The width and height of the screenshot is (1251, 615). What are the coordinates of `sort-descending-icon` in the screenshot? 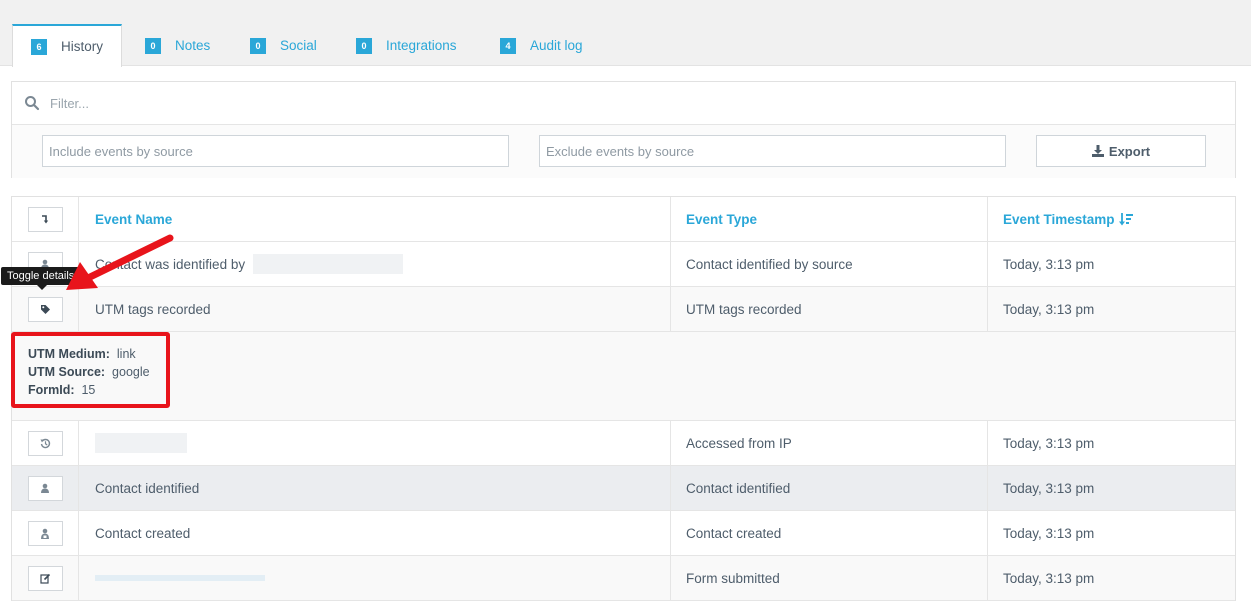 It's located at (1125, 218).